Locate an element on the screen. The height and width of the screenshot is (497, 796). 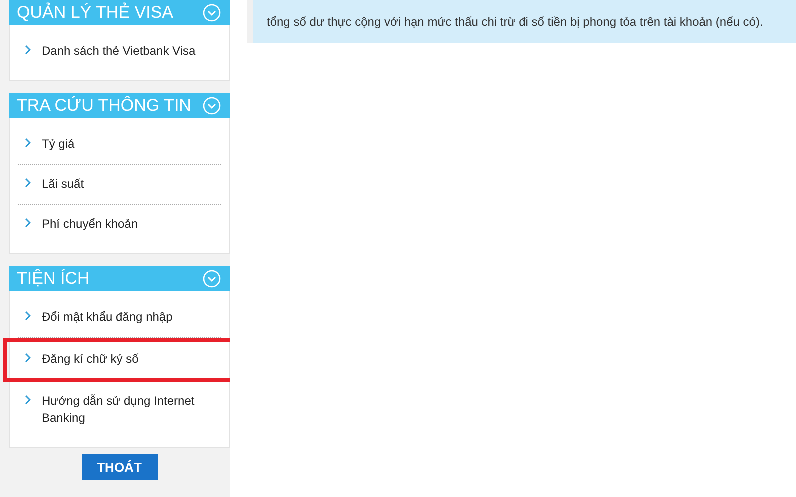
menu-item: Phí chuyển khoản is located at coordinates (119, 224).